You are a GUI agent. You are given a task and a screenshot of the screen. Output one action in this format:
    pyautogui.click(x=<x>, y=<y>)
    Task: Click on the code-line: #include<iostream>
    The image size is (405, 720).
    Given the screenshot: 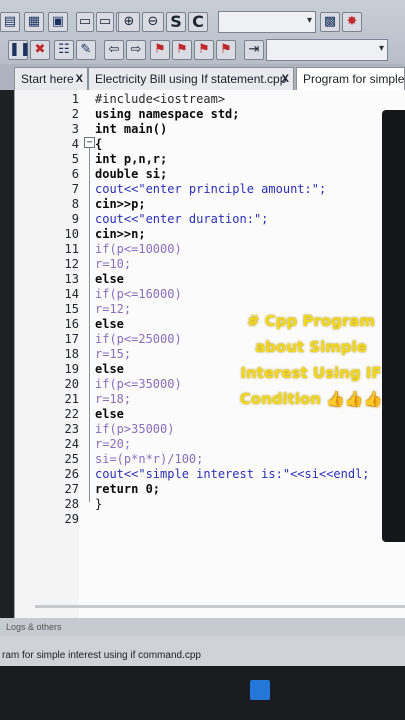 What is the action you would take?
    pyautogui.click(x=160, y=99)
    